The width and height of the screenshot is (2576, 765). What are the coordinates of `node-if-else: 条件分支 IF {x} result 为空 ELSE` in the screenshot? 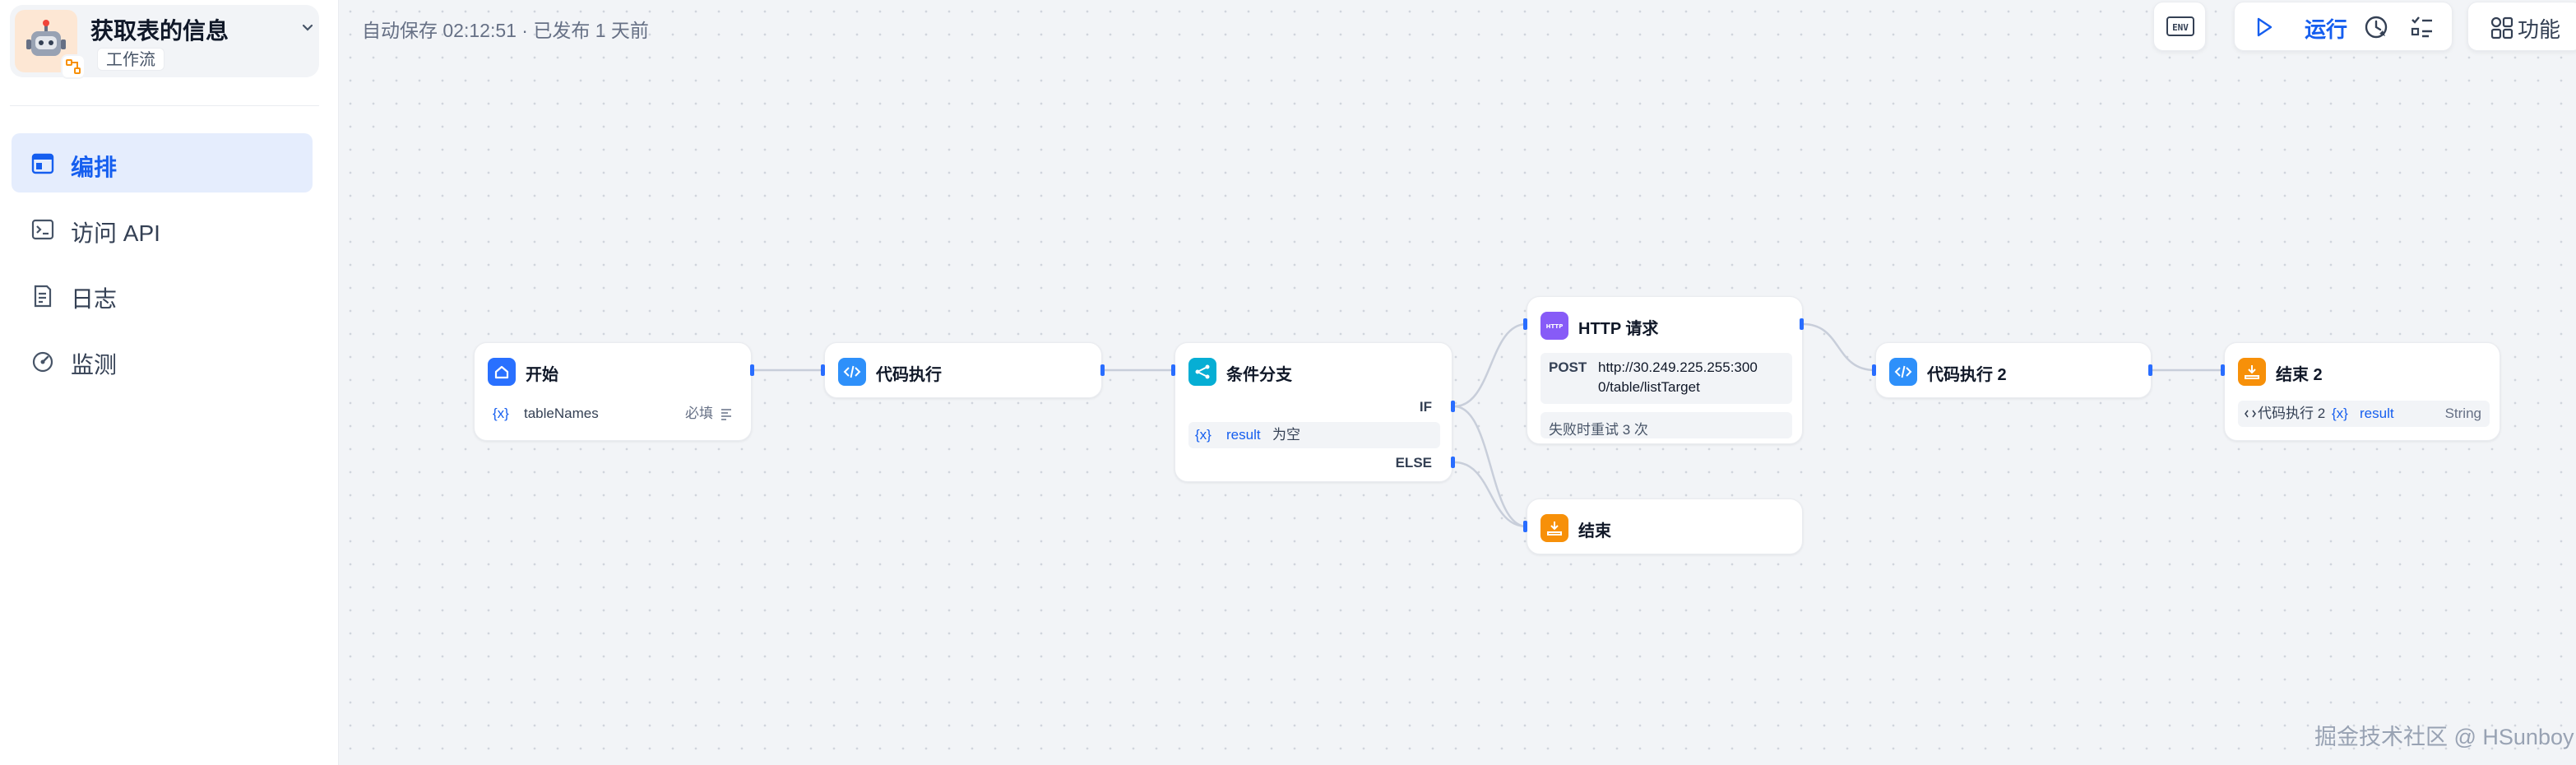 It's located at (1313, 412).